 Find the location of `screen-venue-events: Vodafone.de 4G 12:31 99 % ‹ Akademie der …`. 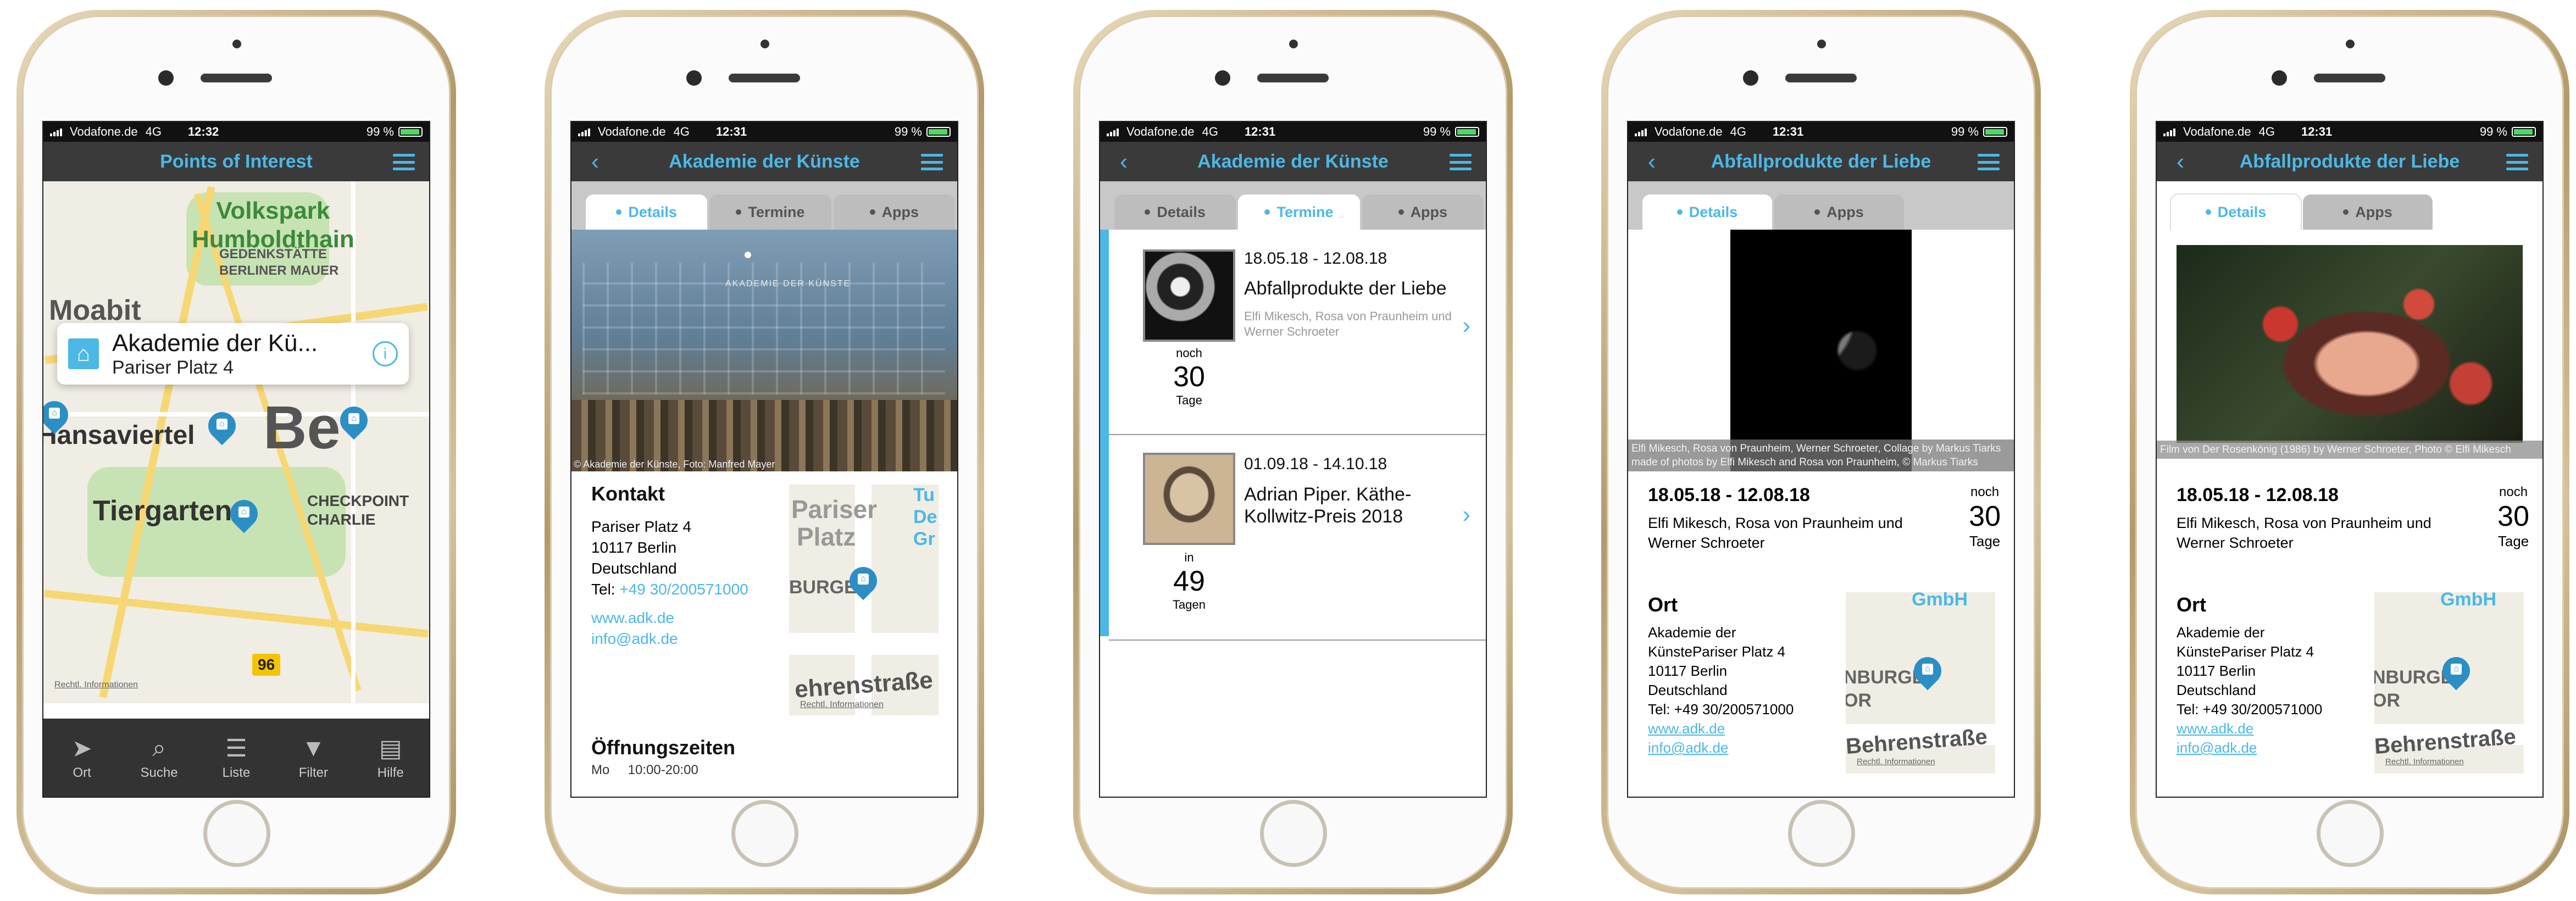

screen-venue-events: Vodafone.de 4G 12:31 99 % ‹ Akademie der … is located at coordinates (1293, 459).